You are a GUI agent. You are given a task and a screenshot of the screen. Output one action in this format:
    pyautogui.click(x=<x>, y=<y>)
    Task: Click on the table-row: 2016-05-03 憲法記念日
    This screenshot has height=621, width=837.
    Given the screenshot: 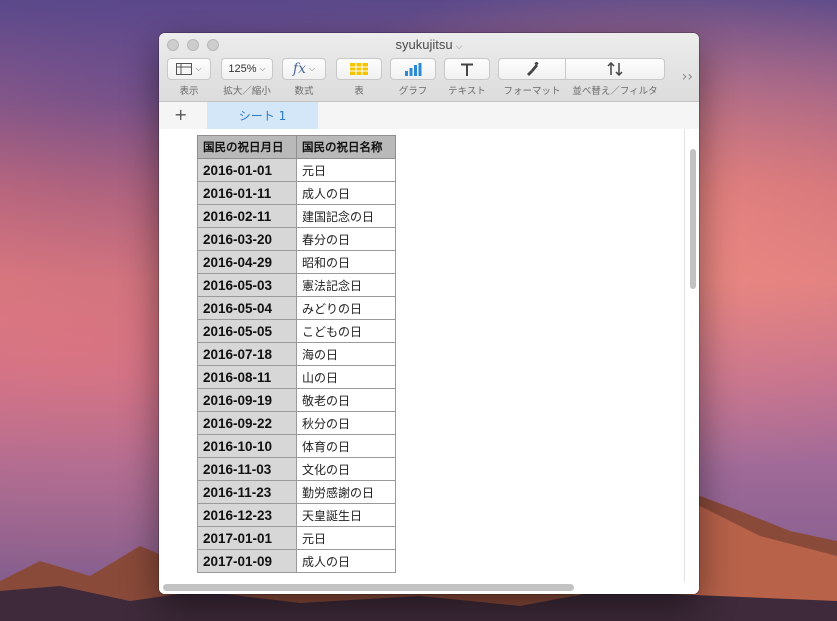 What is the action you would take?
    pyautogui.click(x=296, y=285)
    